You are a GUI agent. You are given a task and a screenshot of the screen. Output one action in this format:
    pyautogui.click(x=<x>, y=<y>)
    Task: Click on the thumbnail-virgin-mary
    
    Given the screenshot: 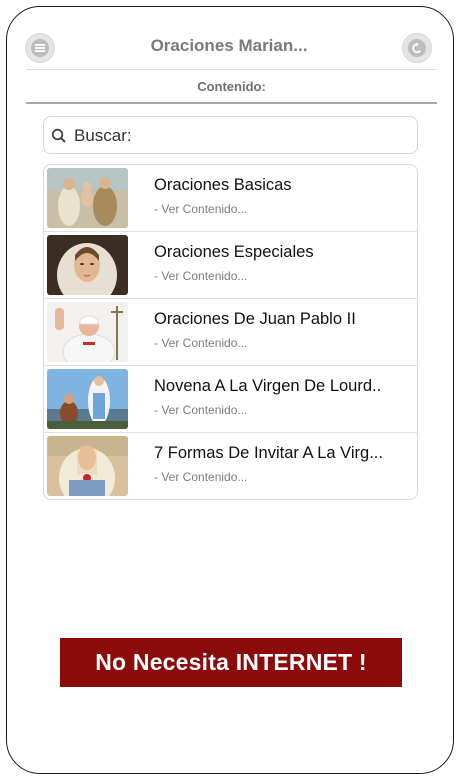 What is the action you would take?
    pyautogui.click(x=87, y=265)
    